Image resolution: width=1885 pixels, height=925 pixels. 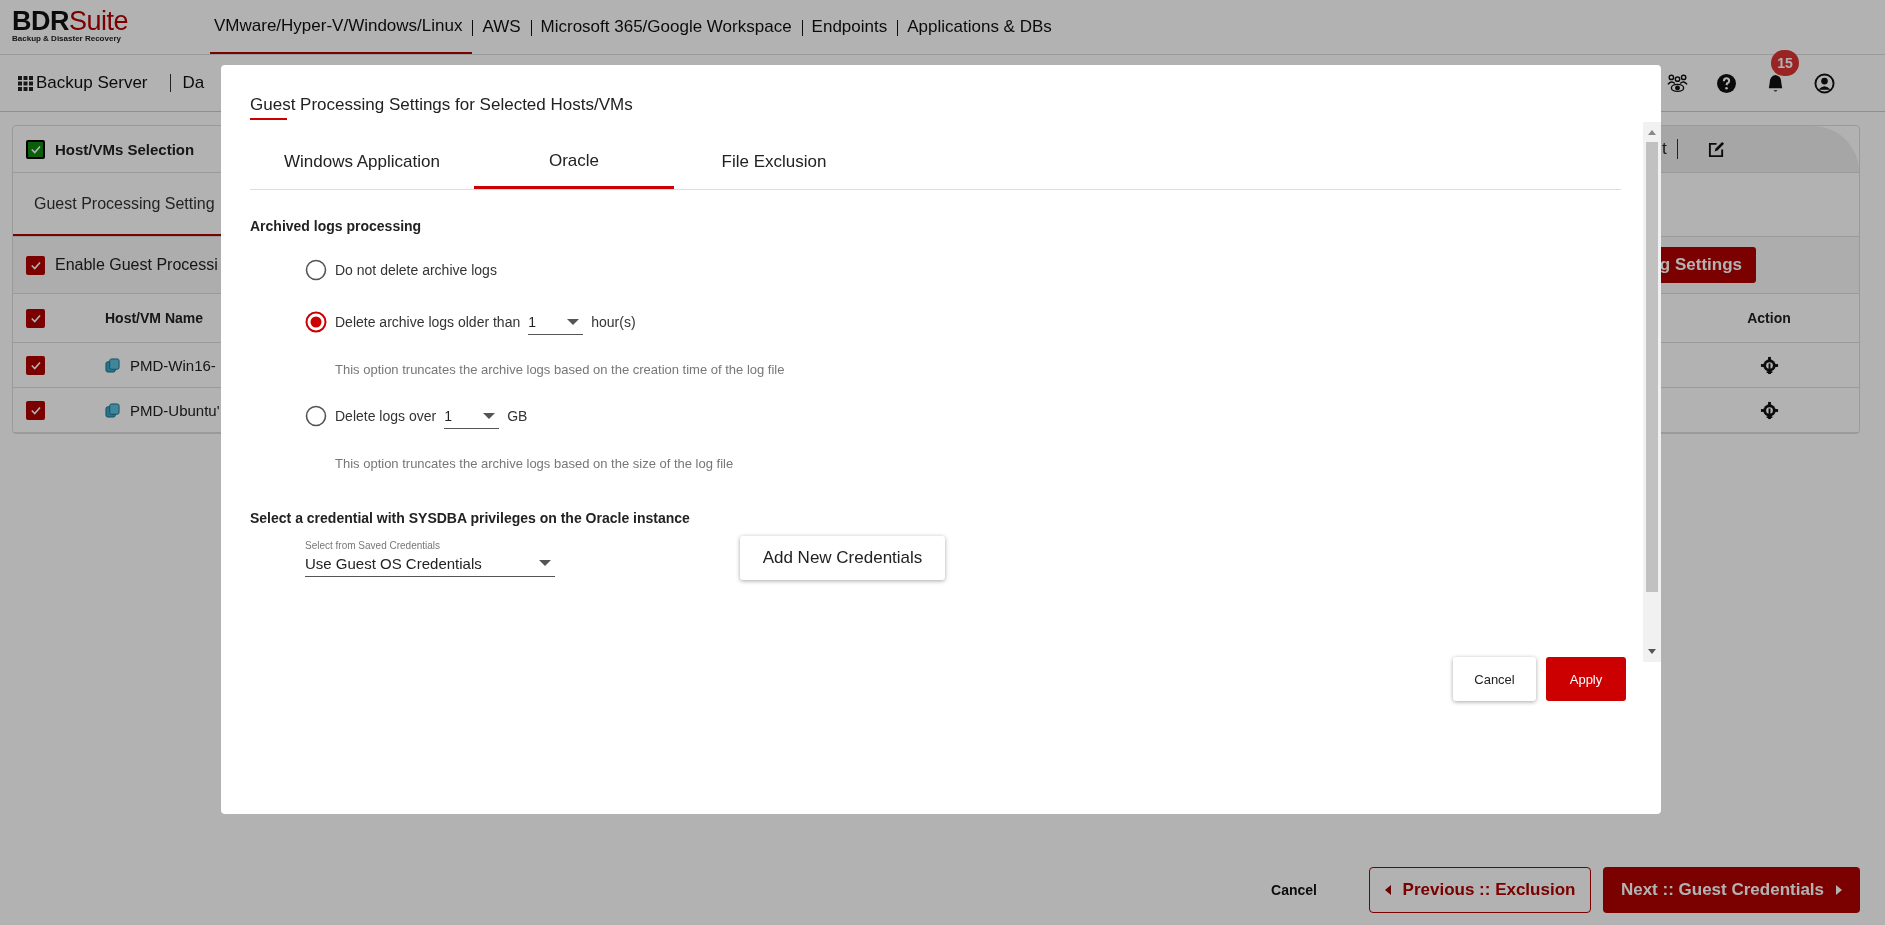 I want to click on tab: Windows Application, so click(x=362, y=162).